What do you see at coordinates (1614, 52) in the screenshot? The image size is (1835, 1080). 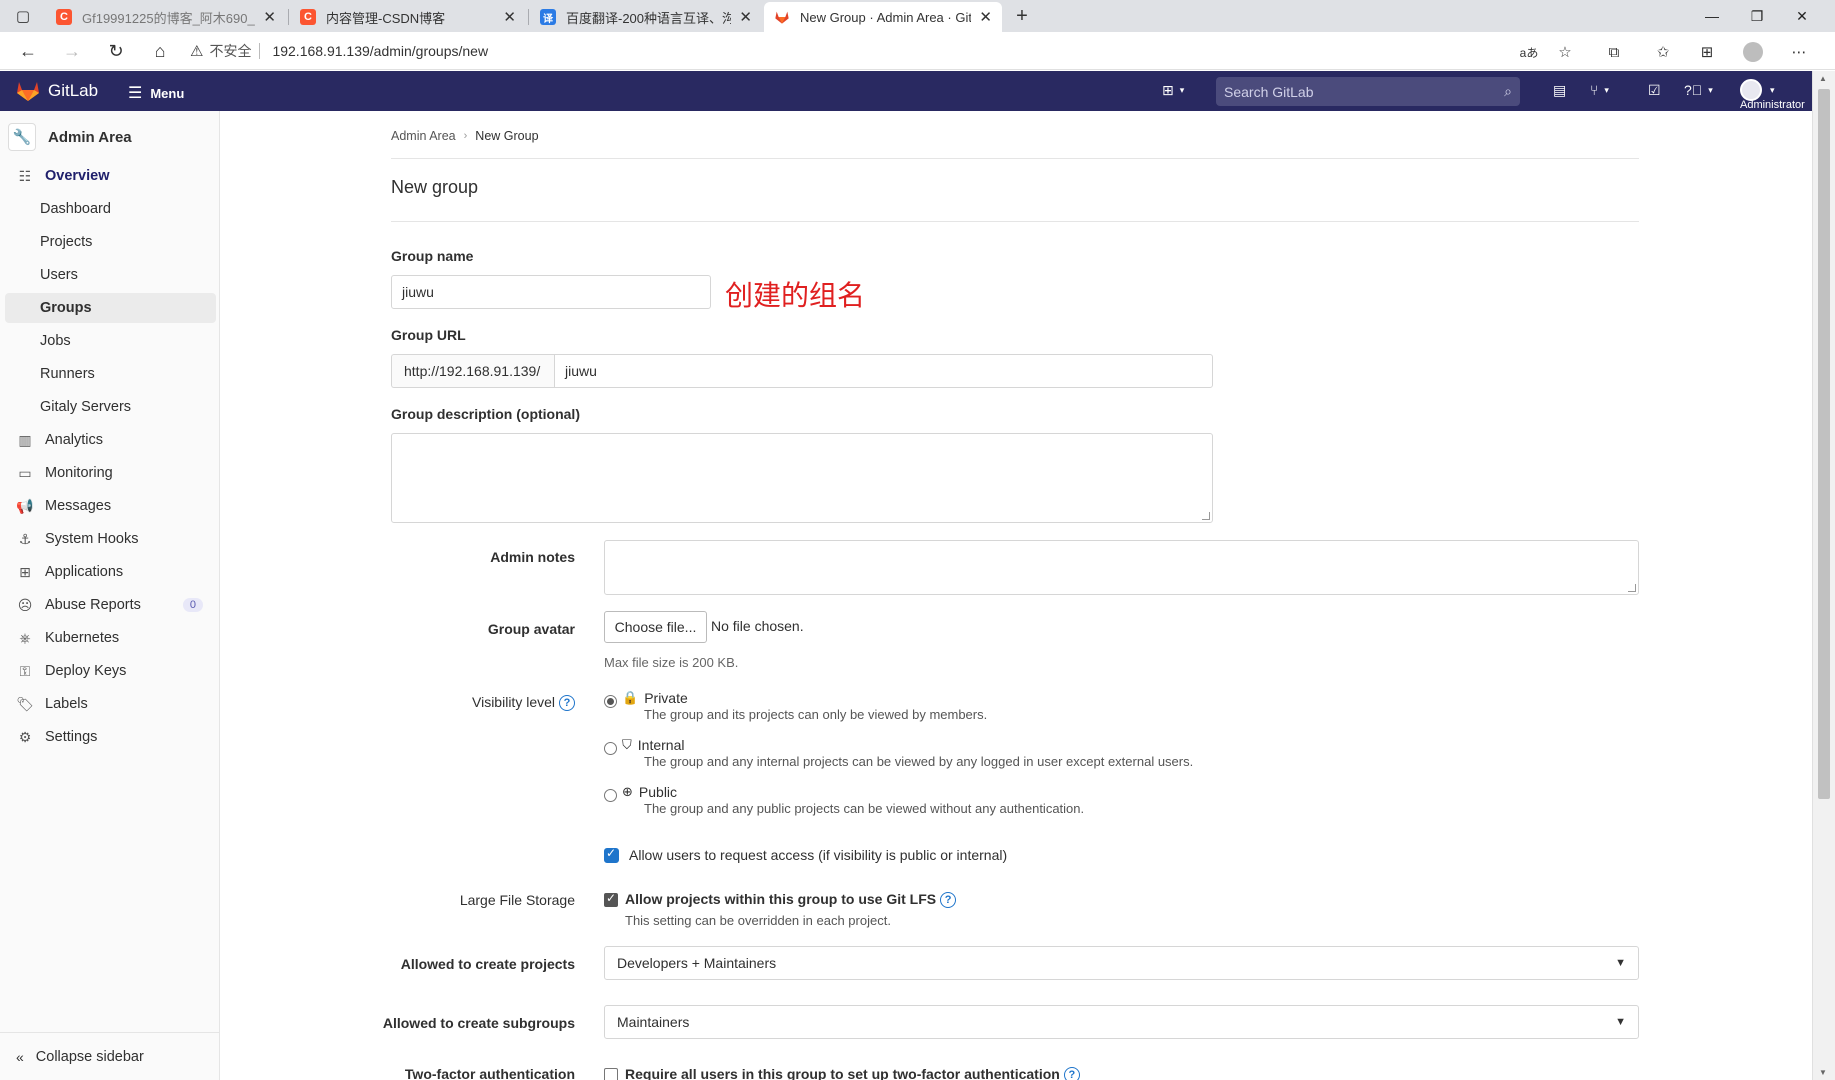 I see `extensions-icon: ⧉` at bounding box center [1614, 52].